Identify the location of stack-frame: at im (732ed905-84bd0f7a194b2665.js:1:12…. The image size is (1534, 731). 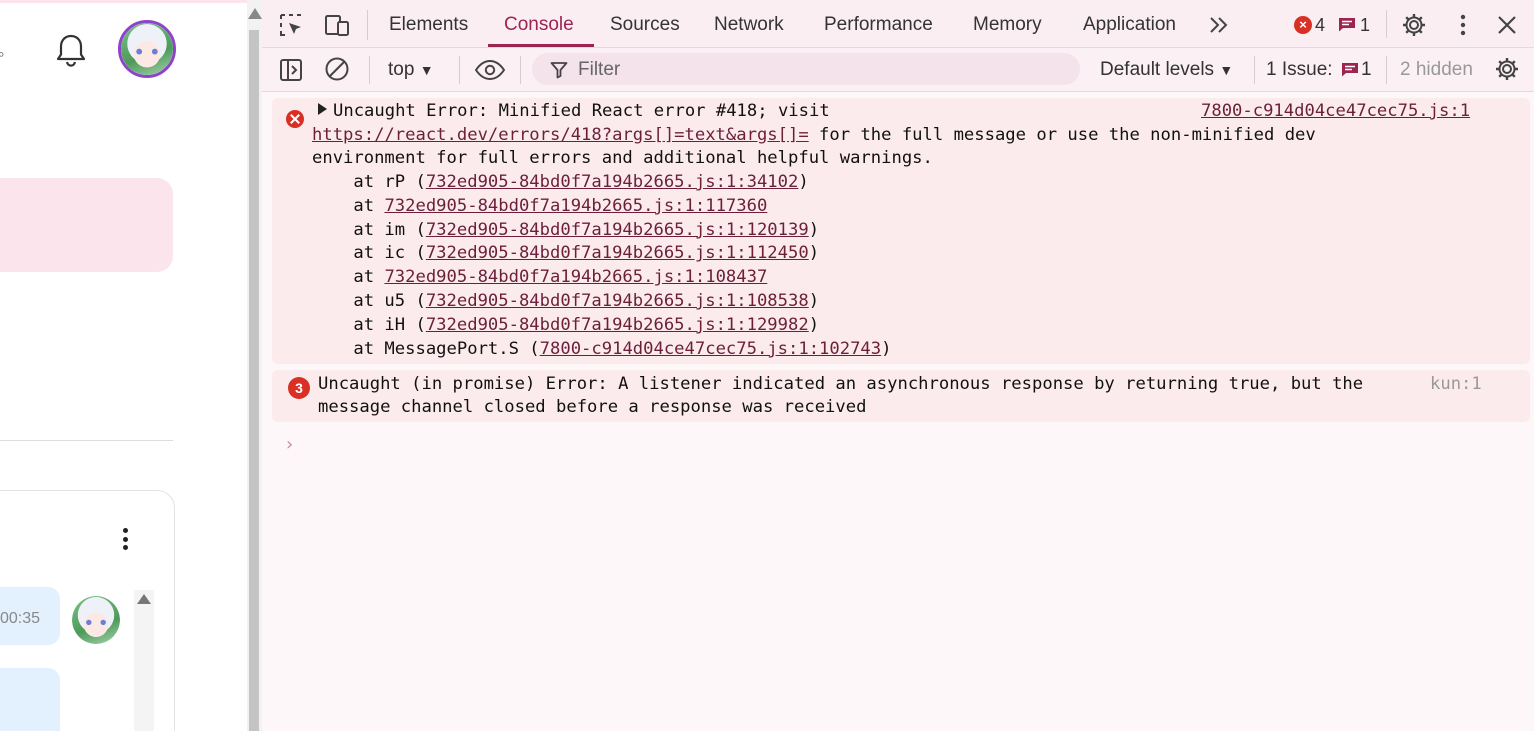
(565, 230).